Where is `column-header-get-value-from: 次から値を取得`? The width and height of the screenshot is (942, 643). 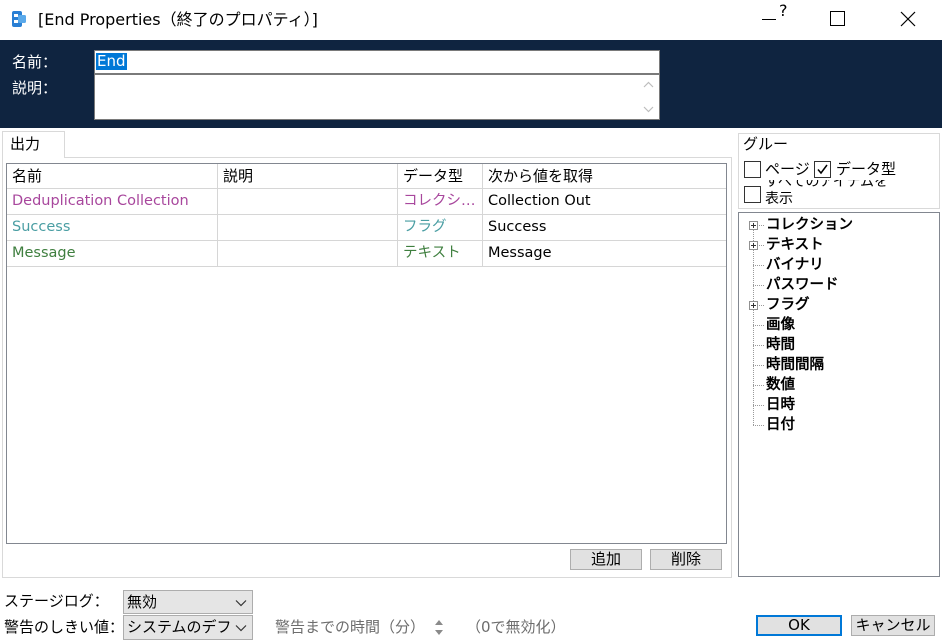 column-header-get-value-from: 次から値を取得 is located at coordinates (604, 176).